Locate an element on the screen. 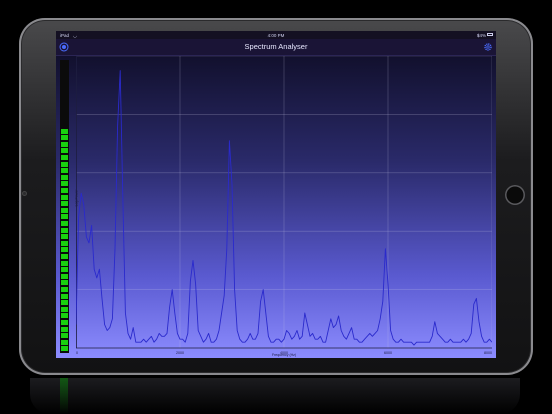 Image resolution: width=552 pixels, height=414 pixels. status-bar: iPad ◡ 4:00 PM ᛒ 54% is located at coordinates (276, 35).